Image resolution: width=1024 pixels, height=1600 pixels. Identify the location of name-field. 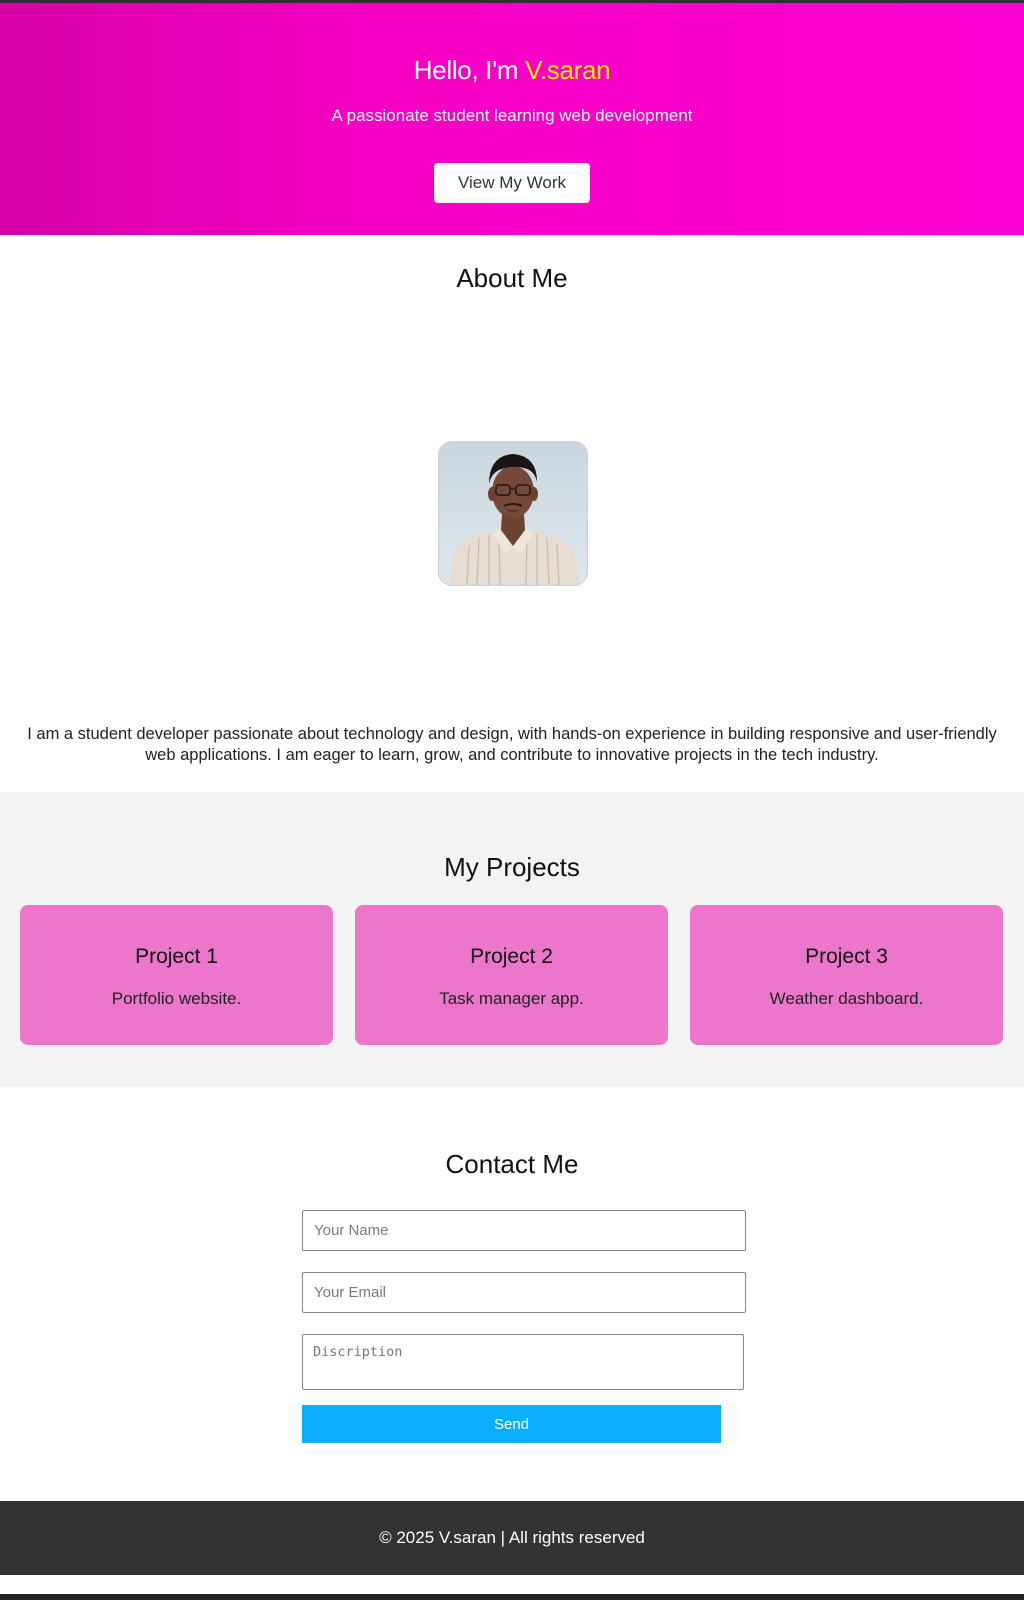
(524, 1230).